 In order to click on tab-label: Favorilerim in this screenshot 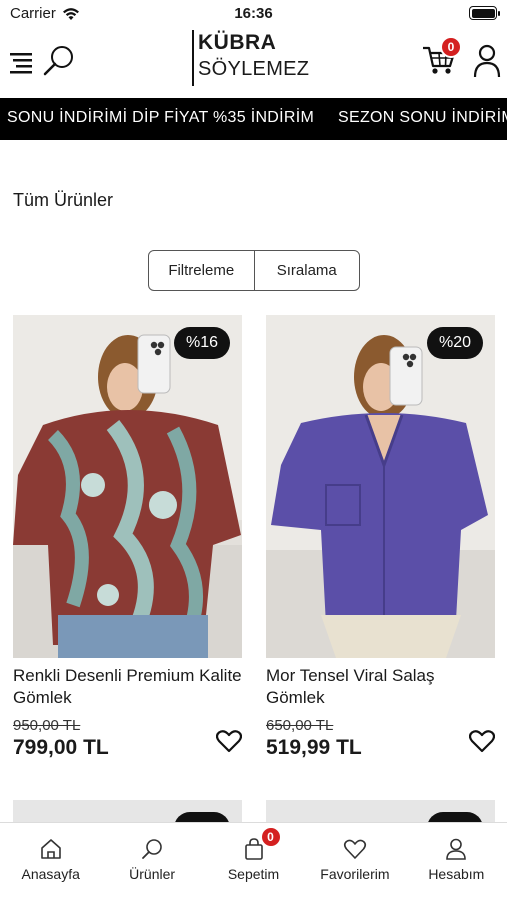, I will do `click(355, 874)`.